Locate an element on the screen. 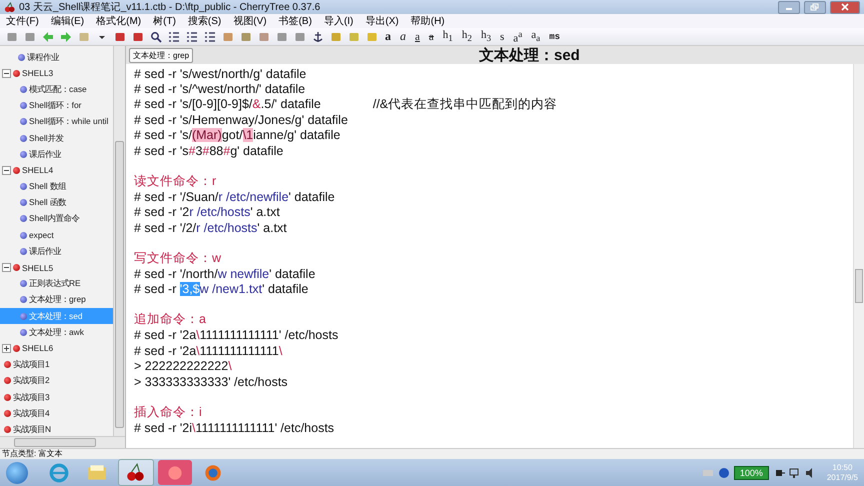 This screenshot has height=486, width=864. comment-text: //&代表在查找串中匹配到的内容 is located at coordinates (465, 104).